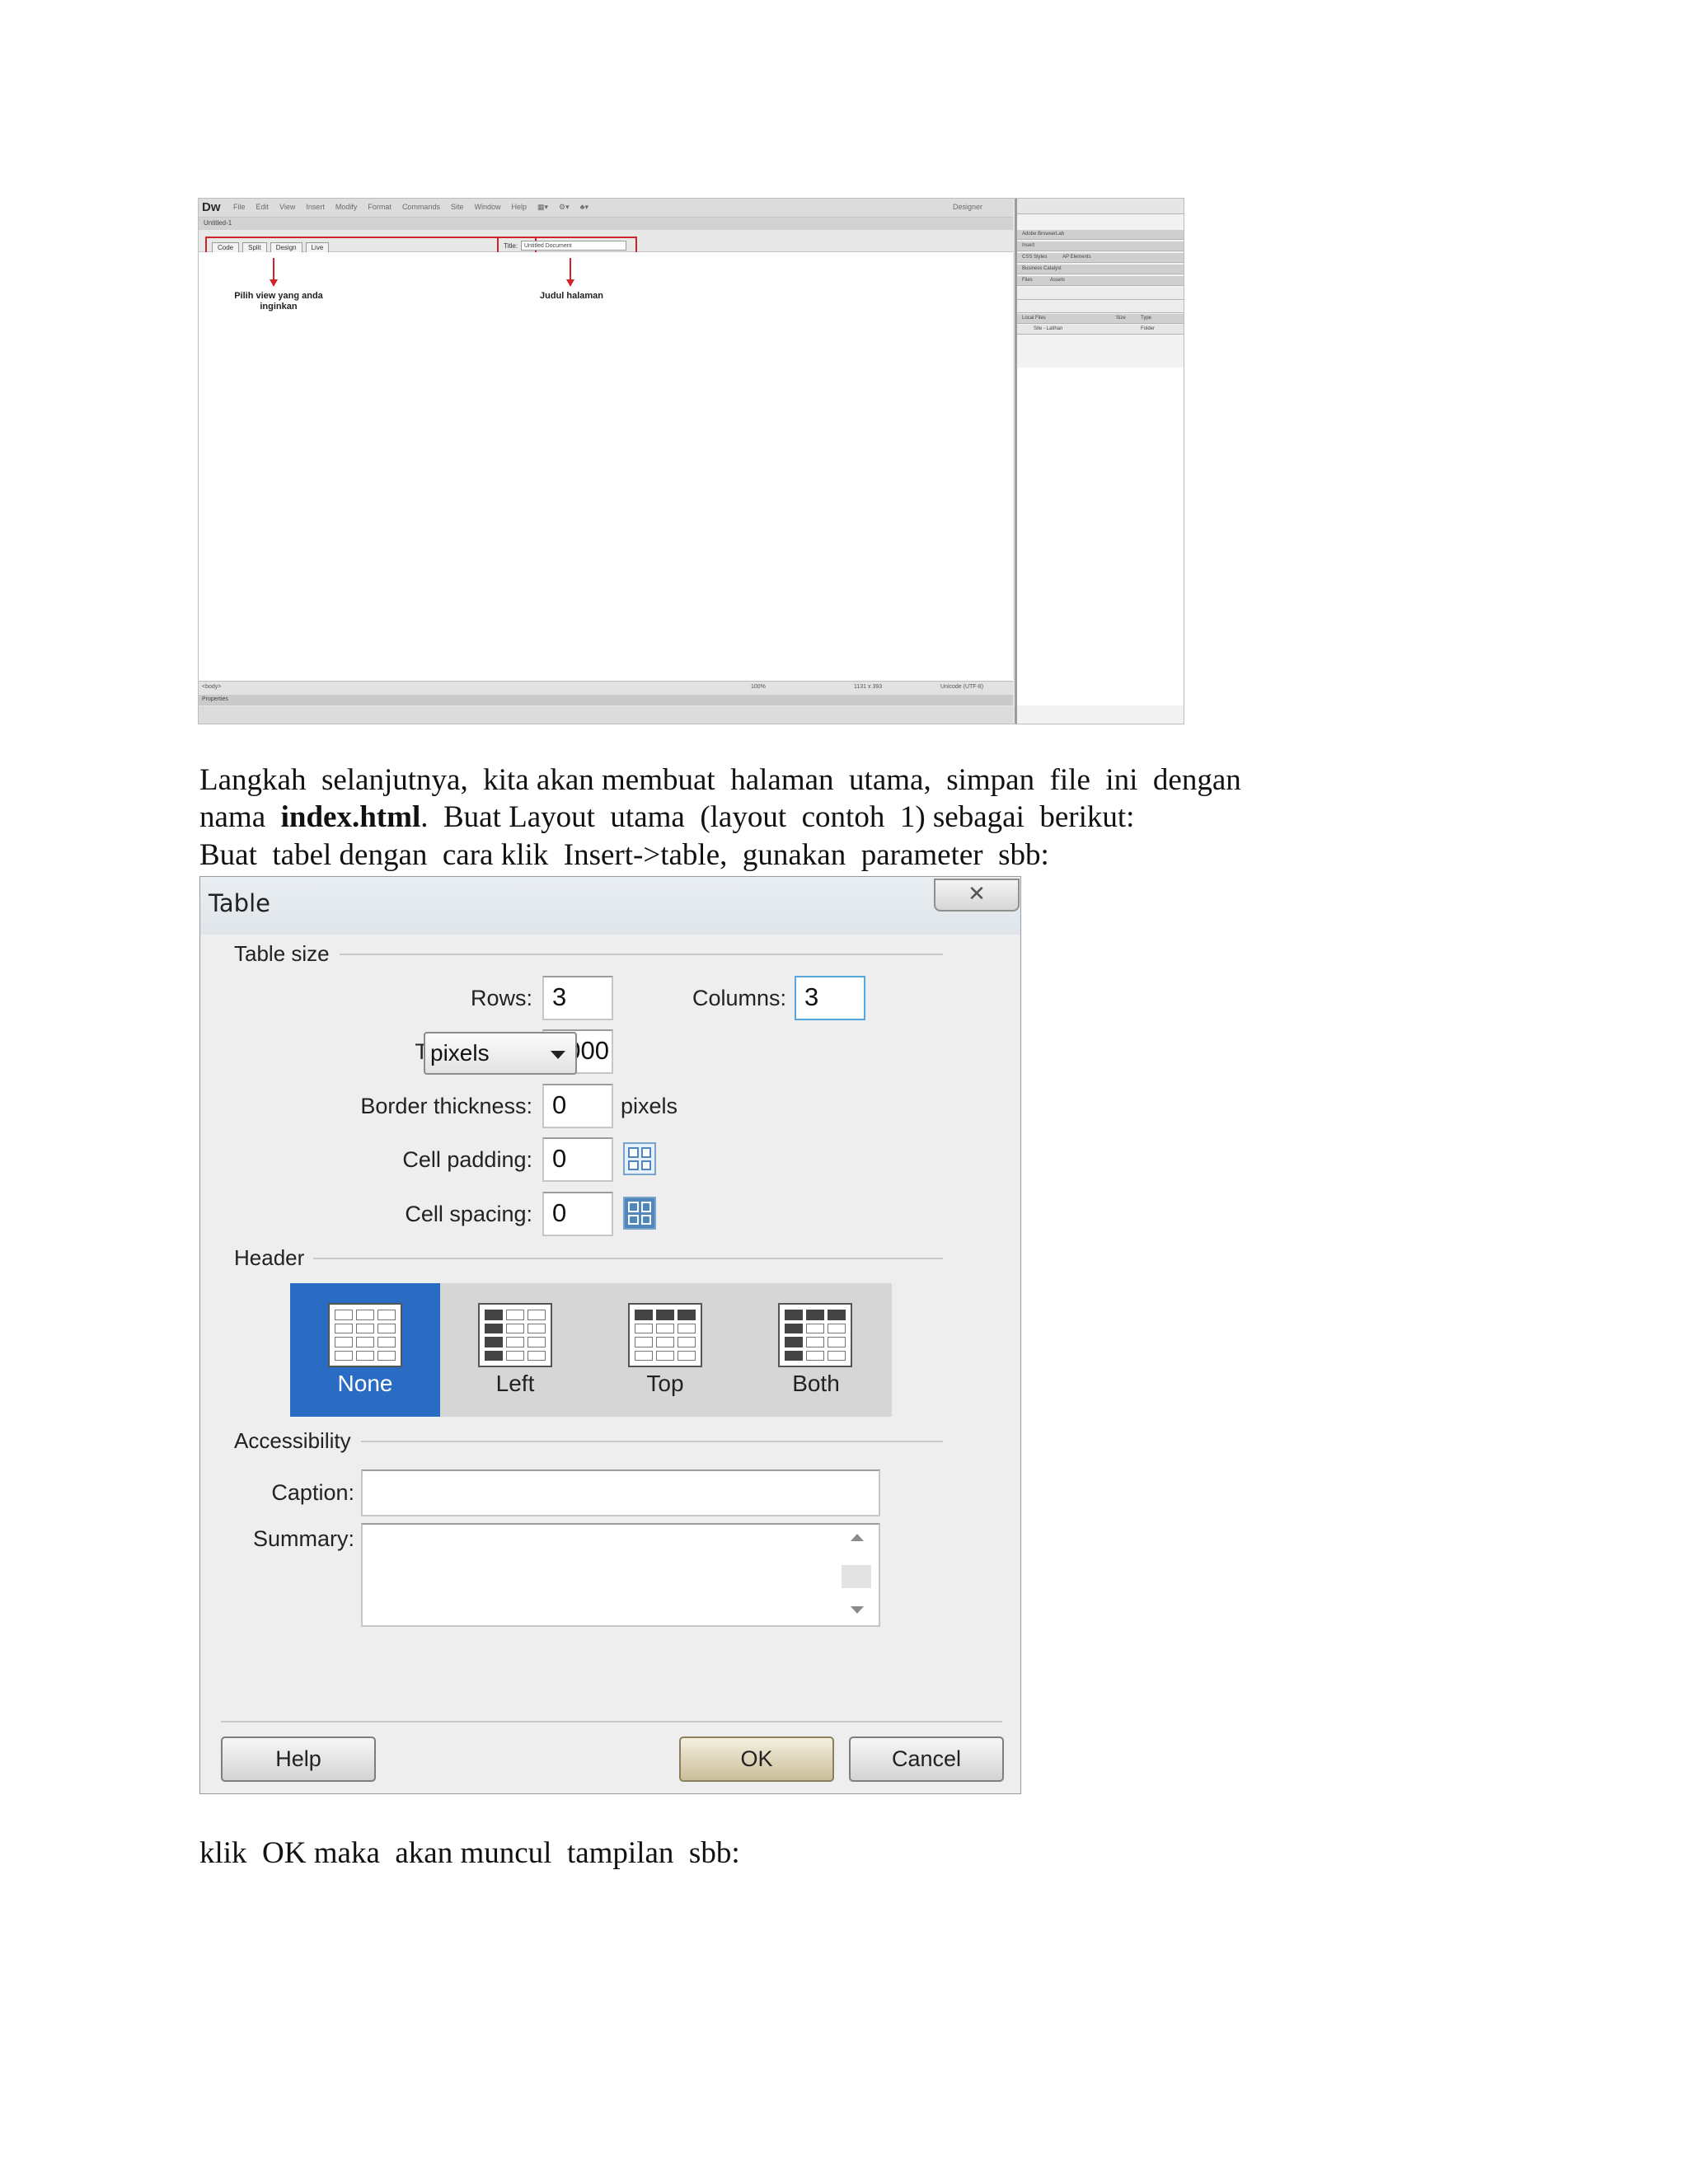 This screenshot has width=1688, height=2184. Describe the element at coordinates (610, 906) in the screenshot. I see `dialog-titlebar: Table ✕` at that location.